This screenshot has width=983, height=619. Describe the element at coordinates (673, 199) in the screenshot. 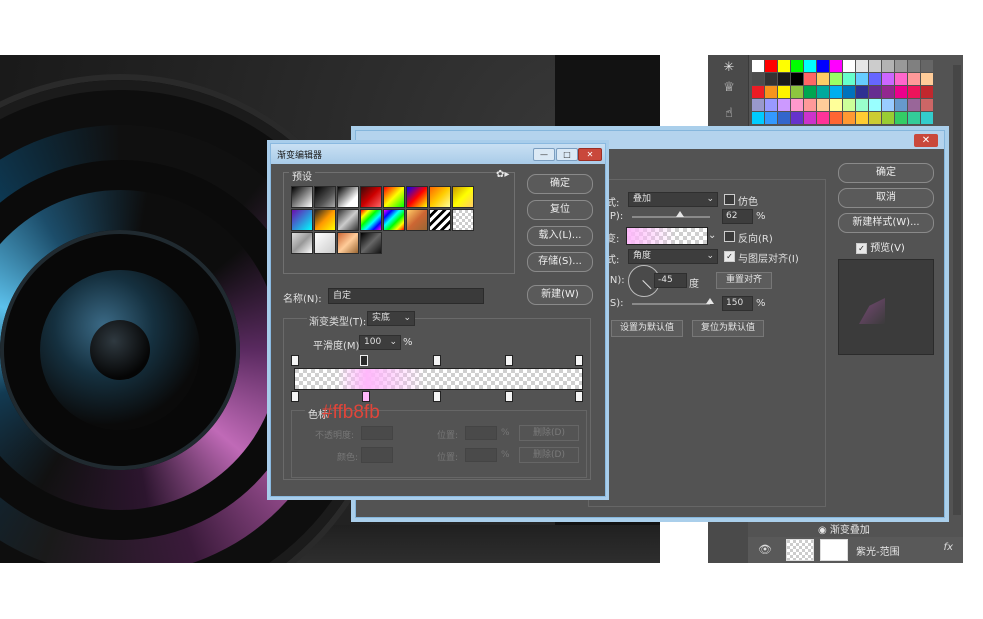

I see `blend-mode-select: 叠加 ⌄` at that location.